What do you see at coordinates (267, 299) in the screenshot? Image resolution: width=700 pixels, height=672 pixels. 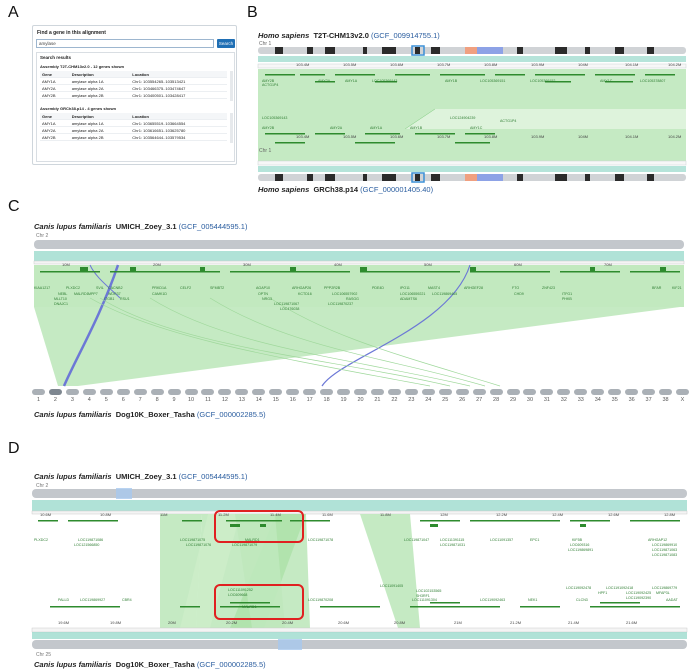 I see `panelc-gene-label: NRG3` at bounding box center [267, 299].